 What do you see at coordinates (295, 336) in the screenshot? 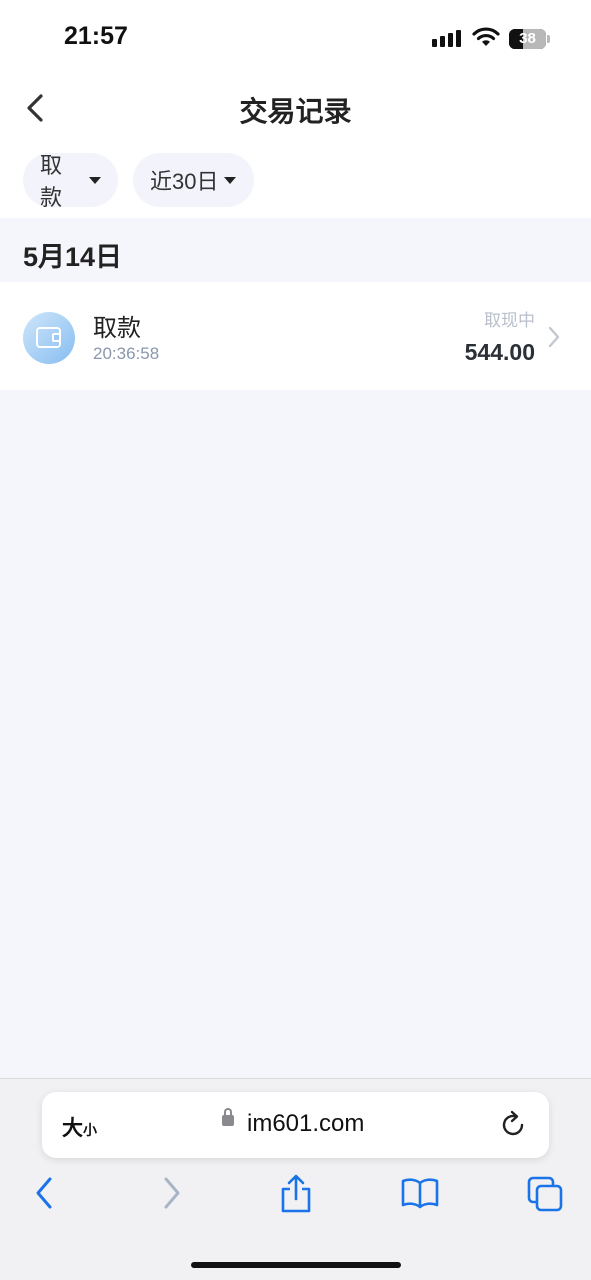
I see `transaction-row: 取款 20:36:58 取现中 544.00` at bounding box center [295, 336].